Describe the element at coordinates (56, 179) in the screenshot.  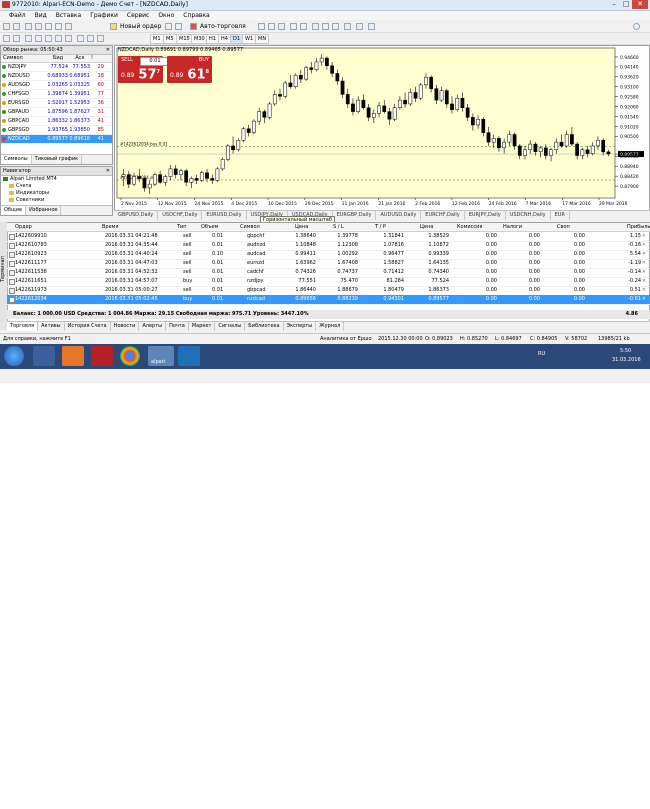
I see `nav-item-broker: Alpari Limited MT4` at that location.